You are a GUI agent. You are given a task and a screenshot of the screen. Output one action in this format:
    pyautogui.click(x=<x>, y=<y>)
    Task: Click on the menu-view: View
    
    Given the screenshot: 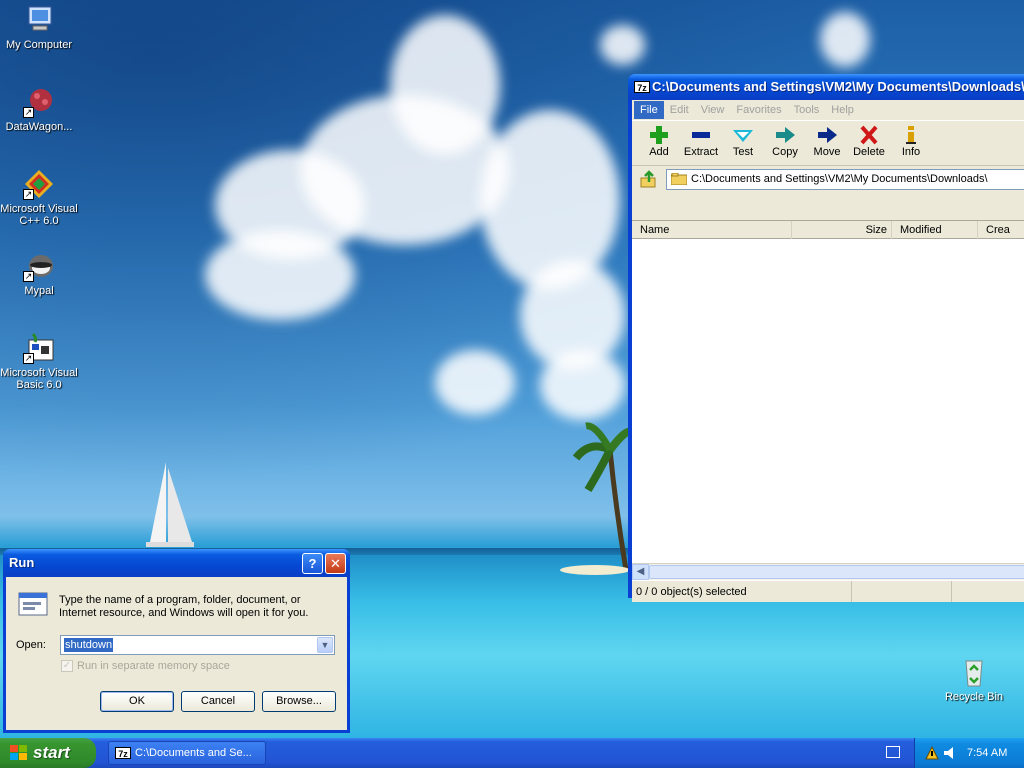 What is the action you would take?
    pyautogui.click(x=713, y=110)
    